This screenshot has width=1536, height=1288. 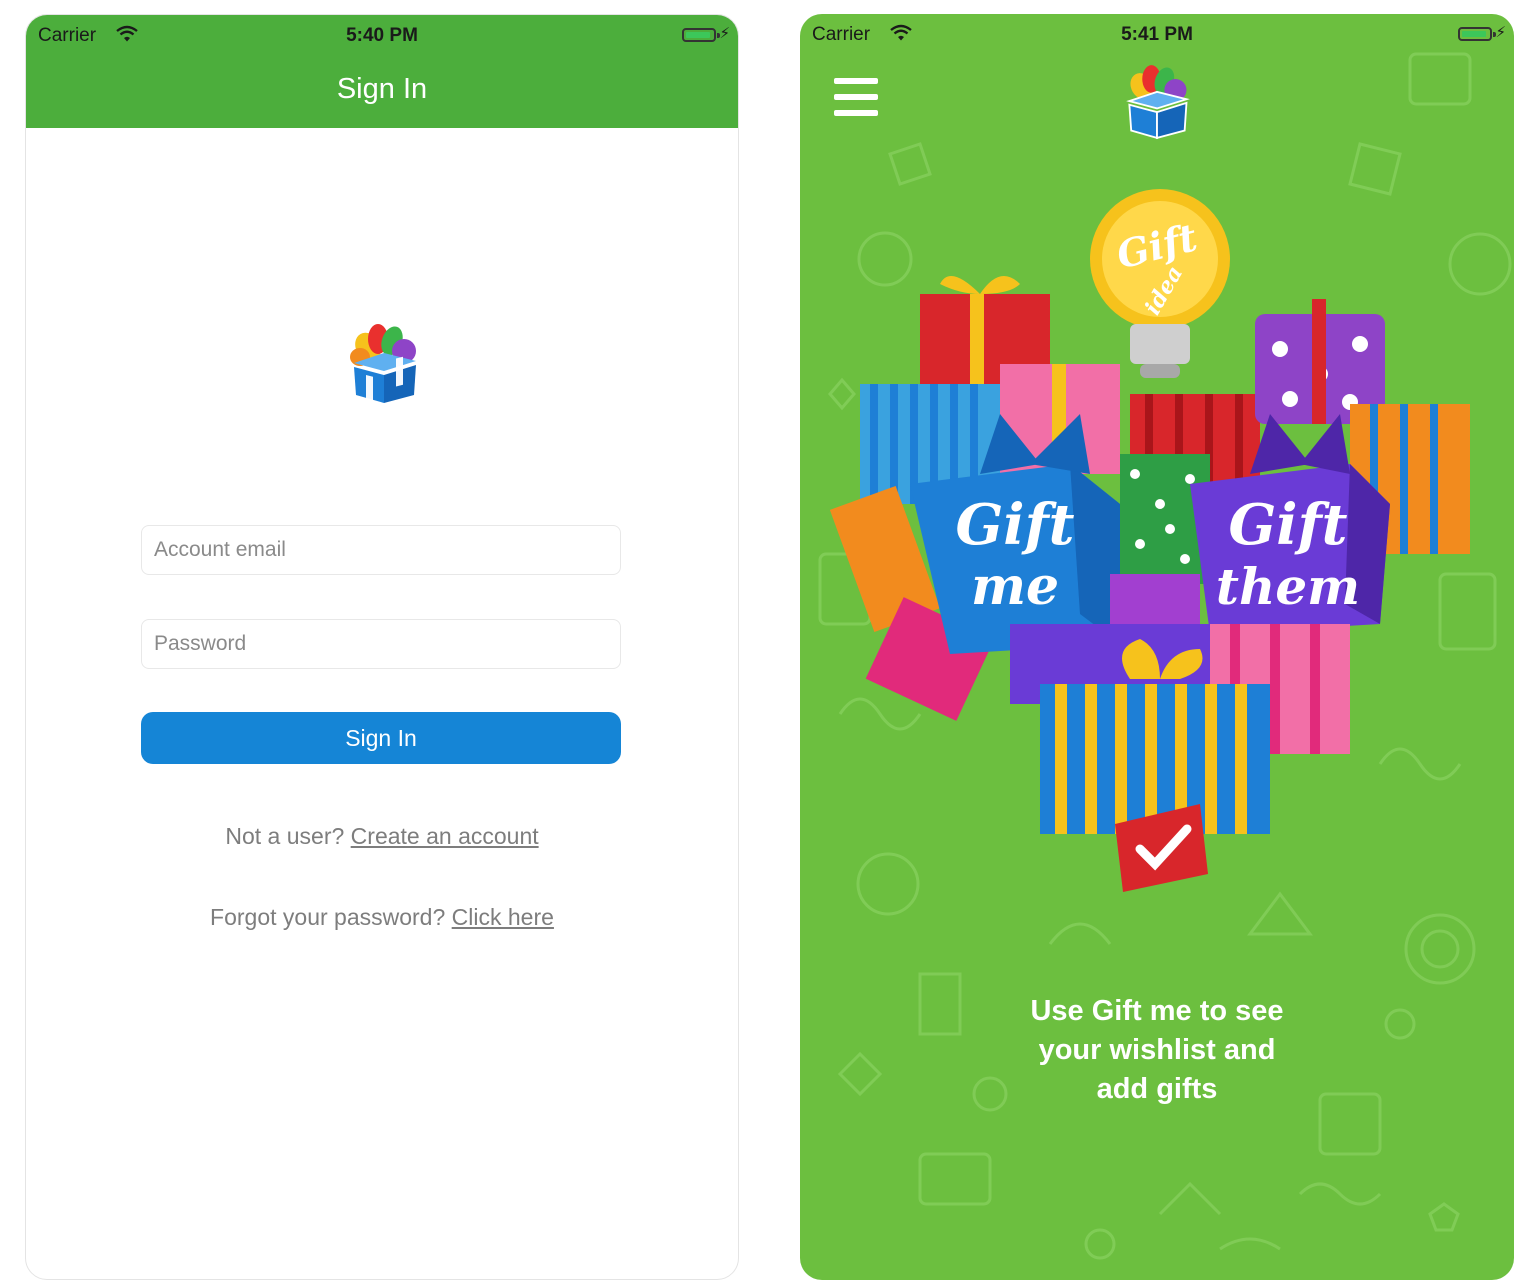 I want to click on create-account-link: Create an account, so click(x=445, y=836).